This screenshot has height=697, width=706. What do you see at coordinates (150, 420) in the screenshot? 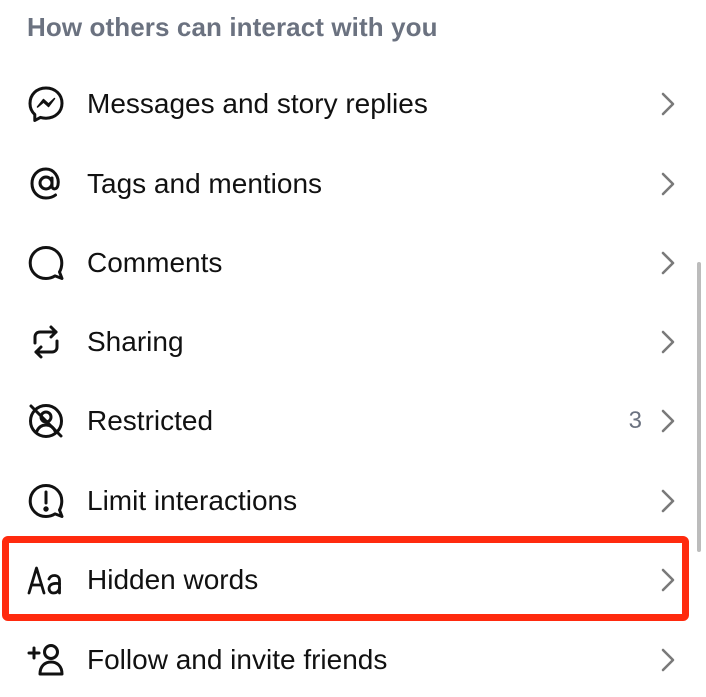
I see `menu-item-label: Restricted` at bounding box center [150, 420].